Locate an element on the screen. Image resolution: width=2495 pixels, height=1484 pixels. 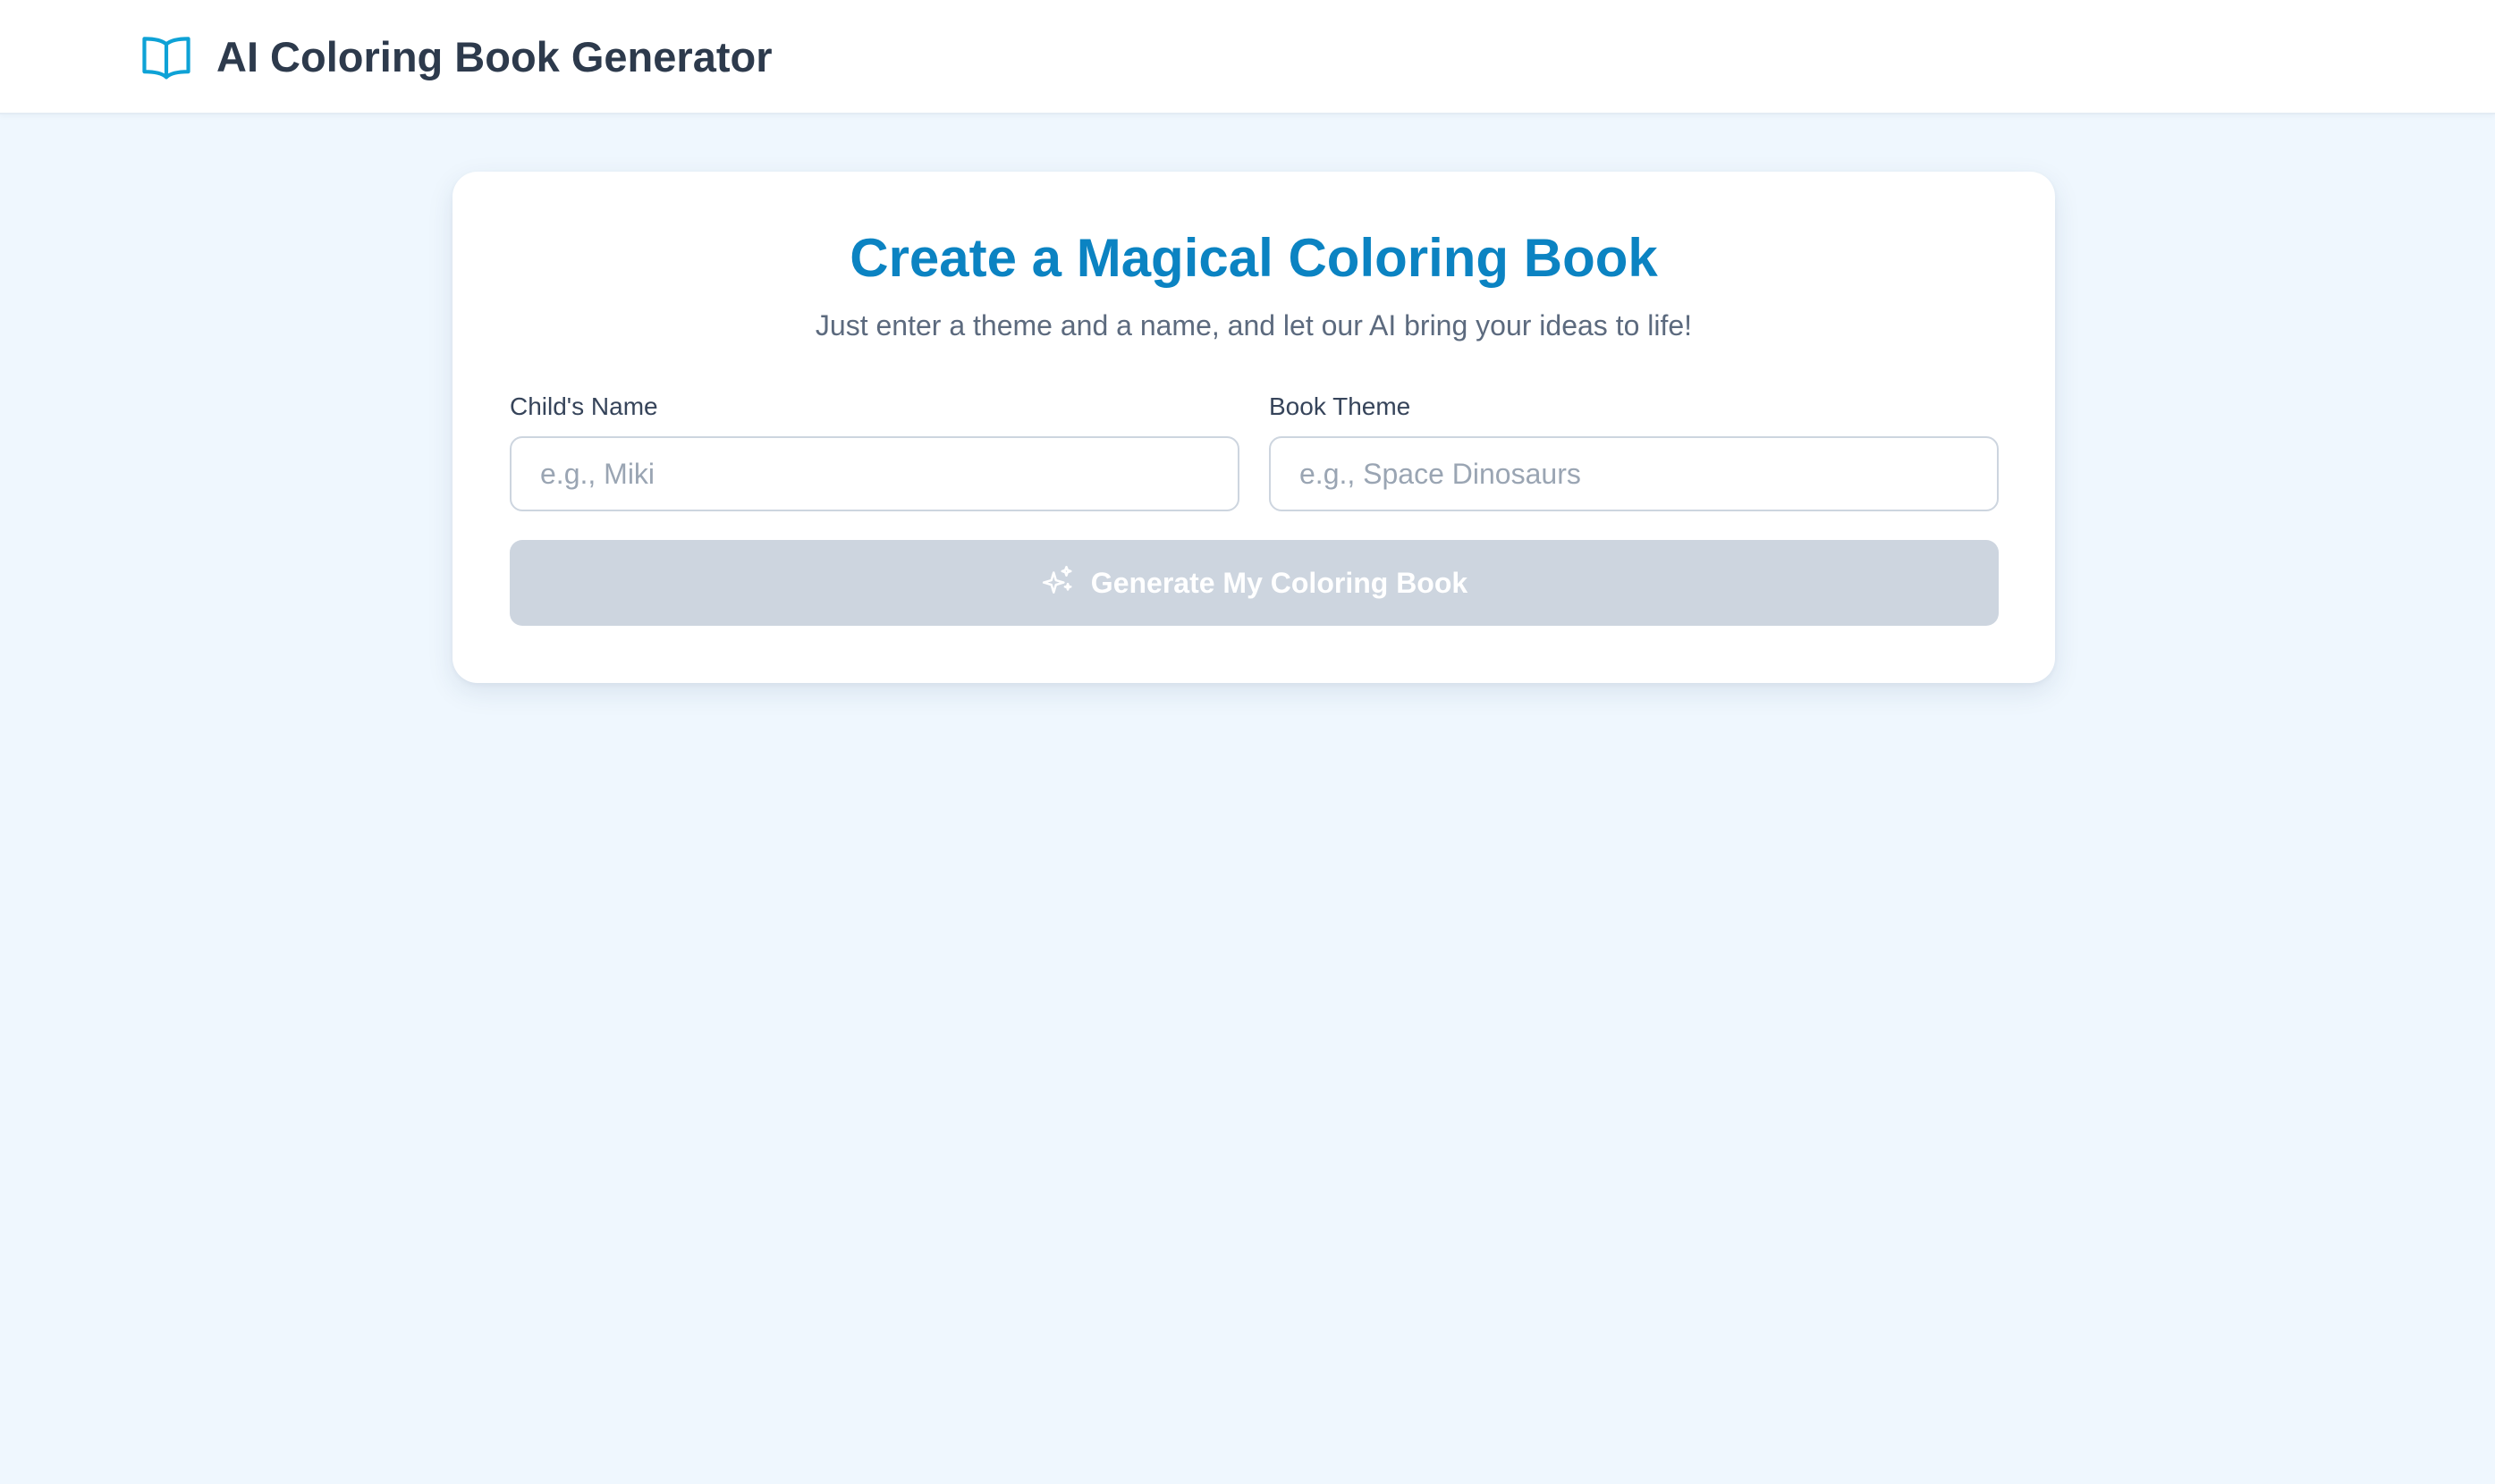
open-book-icon is located at coordinates (166, 58).